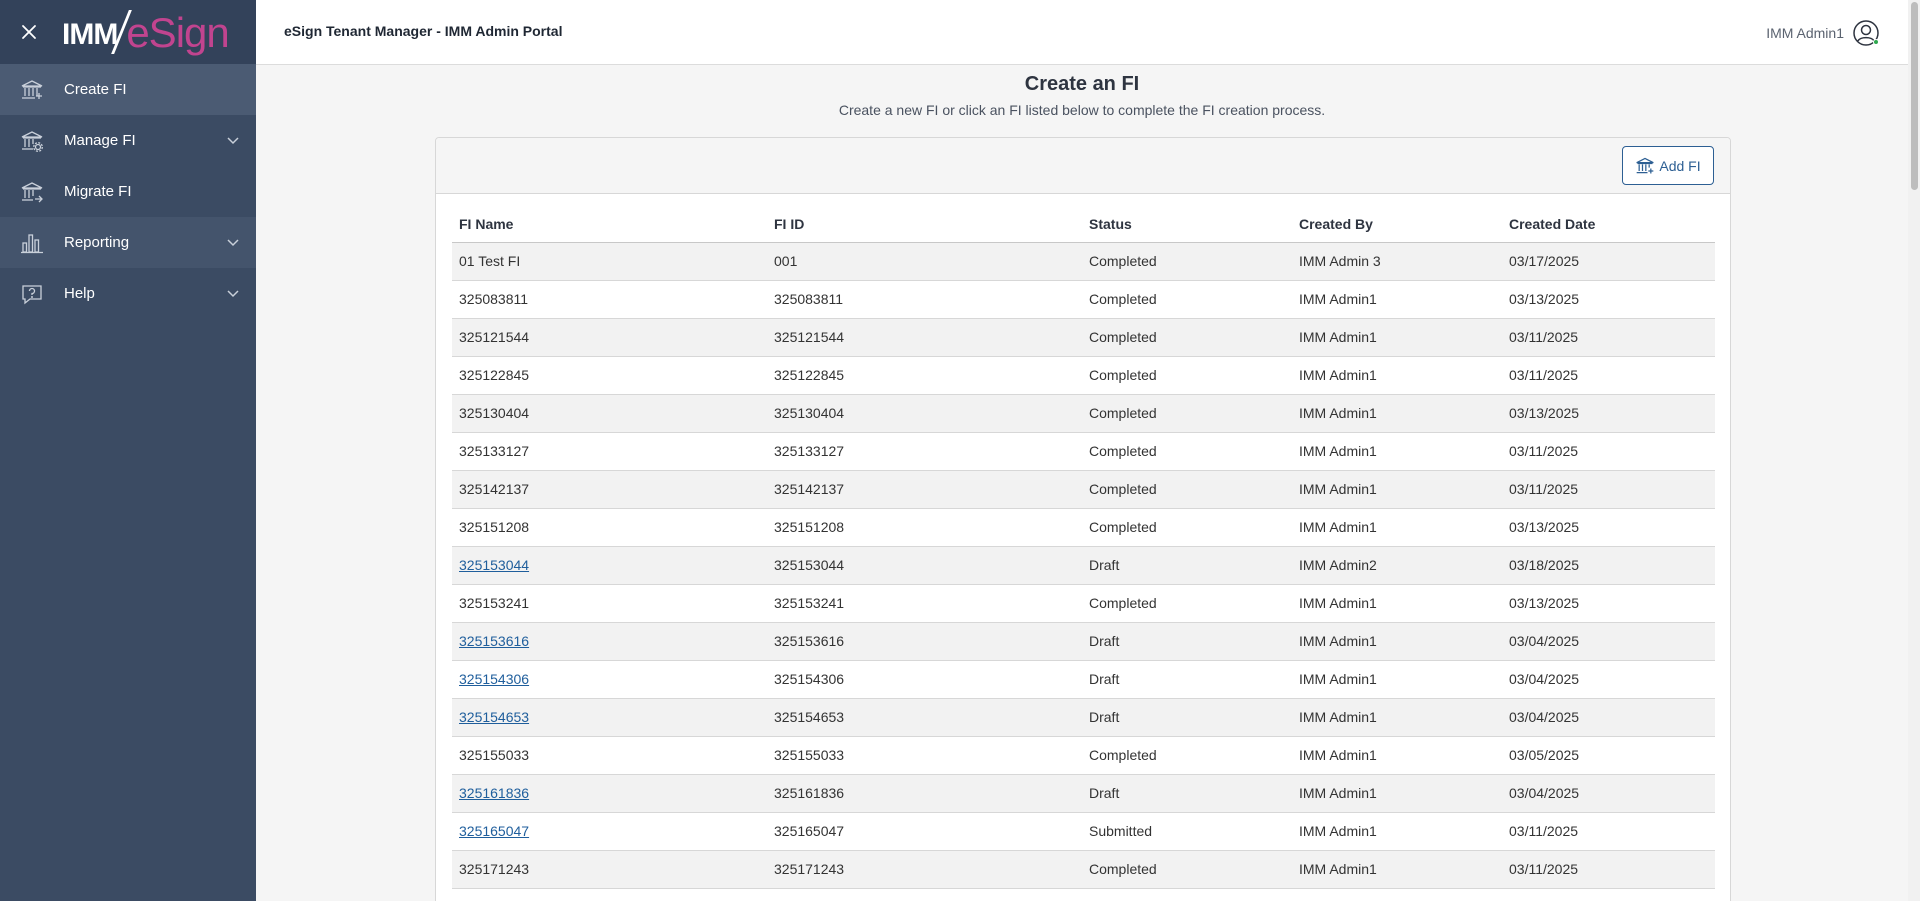 The width and height of the screenshot is (1920, 901). I want to click on created-date-cell: 03/17/2025, so click(1608, 261).